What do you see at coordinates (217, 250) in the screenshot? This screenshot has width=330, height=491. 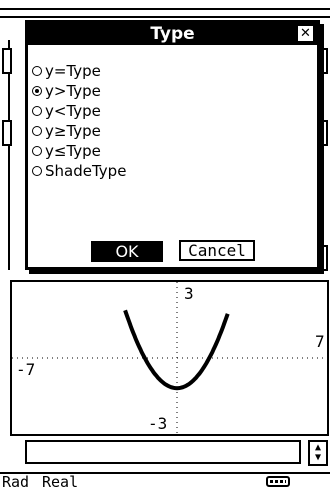 I see `cancel-button: Cancel` at bounding box center [217, 250].